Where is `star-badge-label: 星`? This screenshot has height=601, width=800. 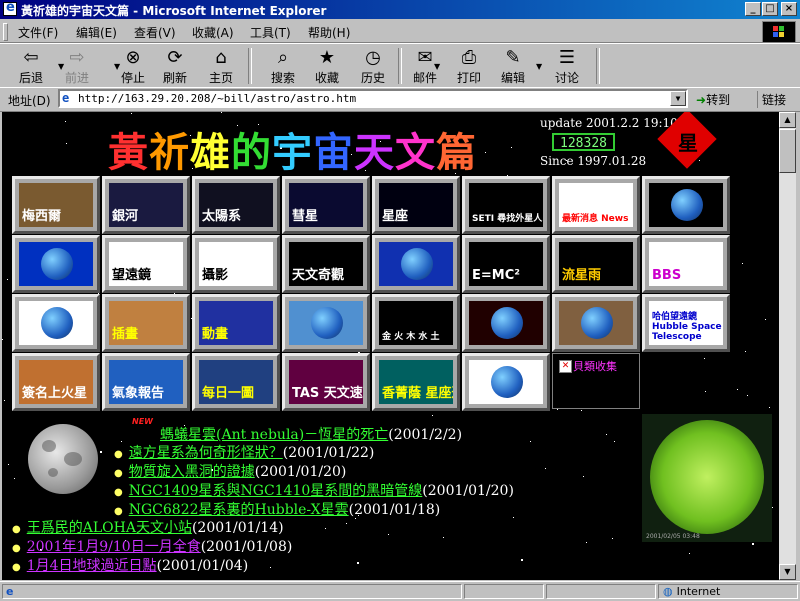 star-badge-label: 星 is located at coordinates (688, 143).